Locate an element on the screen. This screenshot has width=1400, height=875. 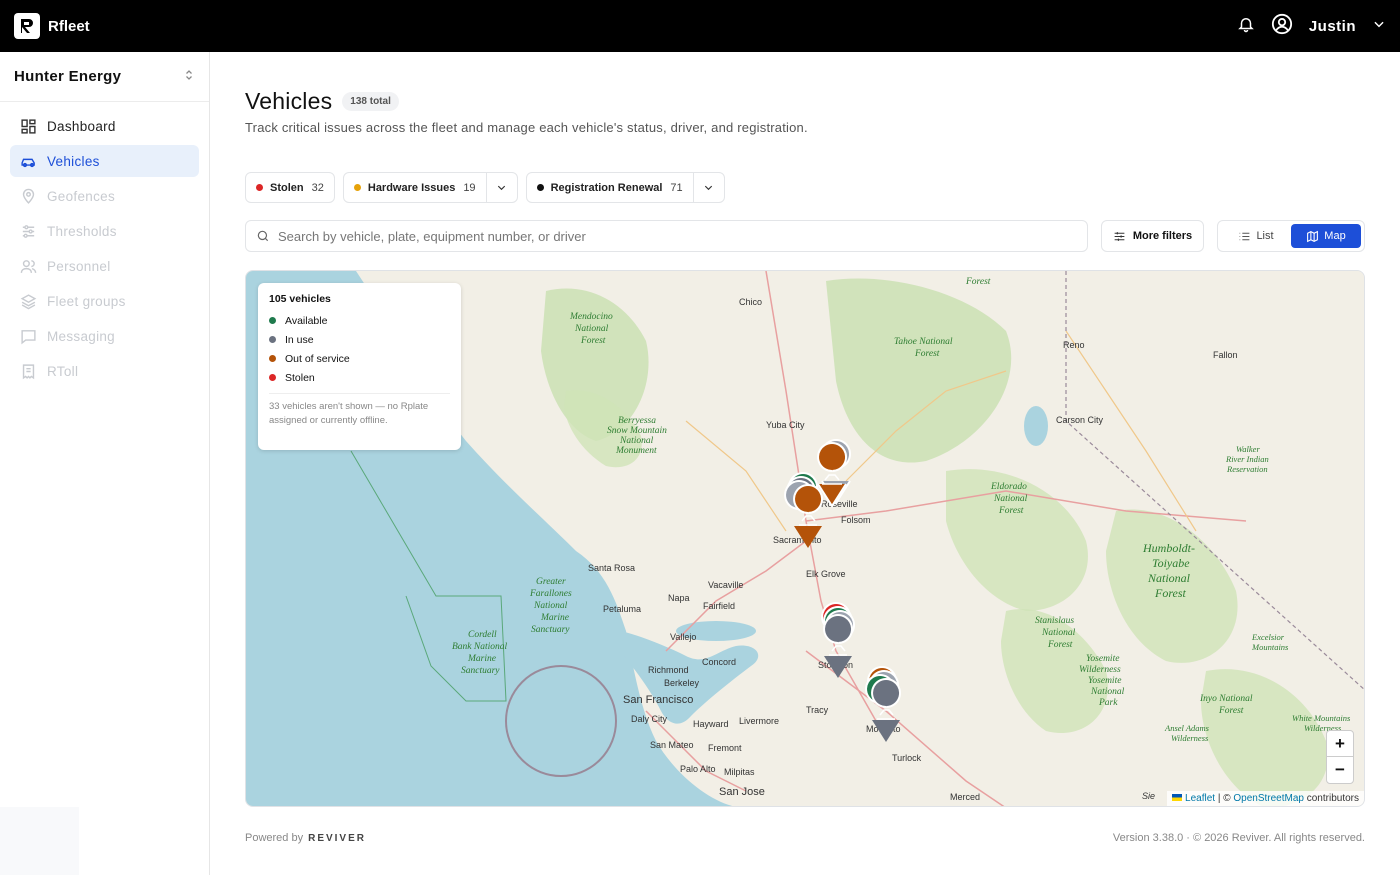
user-avatar-icon is located at coordinates (1282, 26).